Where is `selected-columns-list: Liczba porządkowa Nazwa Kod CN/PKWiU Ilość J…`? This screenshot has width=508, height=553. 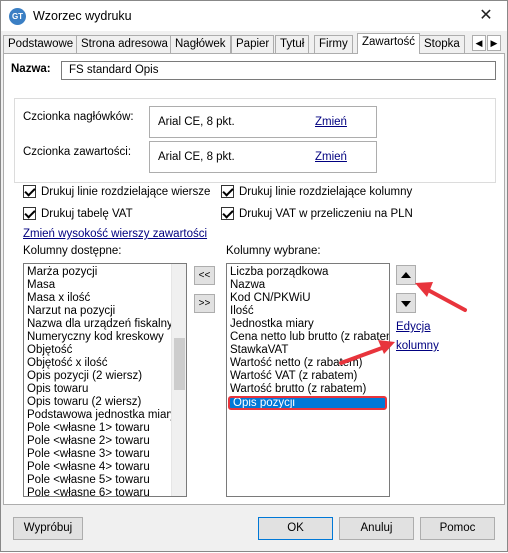
selected-columns-list: Liczba porządkowa Nazwa Kod CN/PKWiU Ilość J… is located at coordinates (308, 380).